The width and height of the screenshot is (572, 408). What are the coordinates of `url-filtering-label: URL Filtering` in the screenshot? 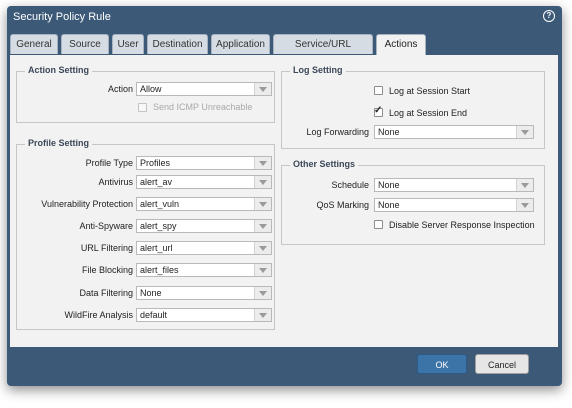 It's located at (106, 248).